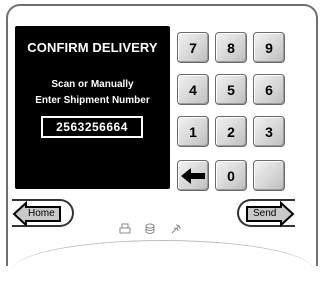 Image resolution: width=325 pixels, height=301 pixels. Describe the element at coordinates (231, 47) in the screenshot. I see `key-8: 8` at that location.